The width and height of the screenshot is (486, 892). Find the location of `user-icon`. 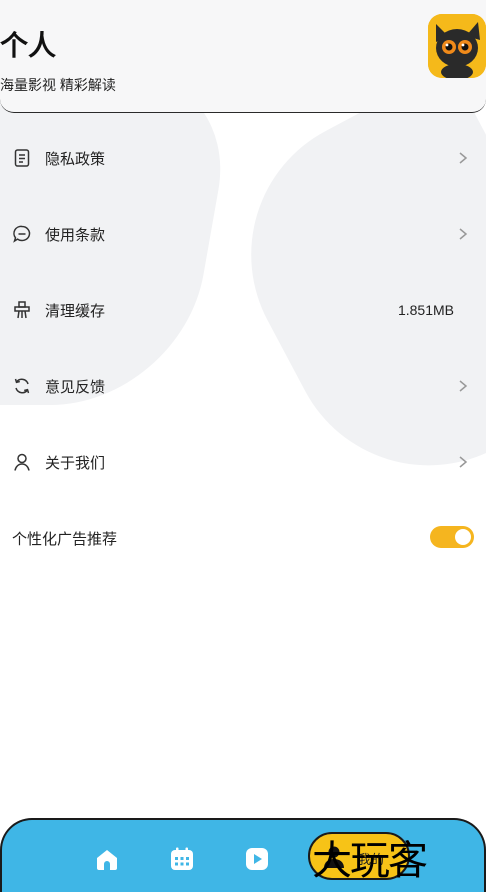

user-icon is located at coordinates (22, 462).